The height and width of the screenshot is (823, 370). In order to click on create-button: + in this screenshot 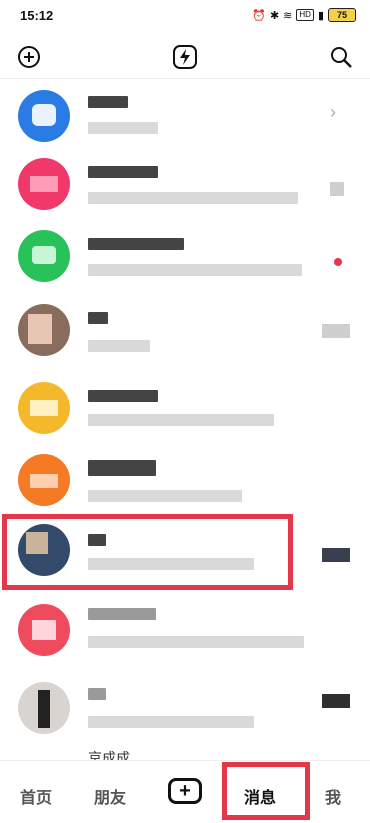, I will do `click(185, 791)`.